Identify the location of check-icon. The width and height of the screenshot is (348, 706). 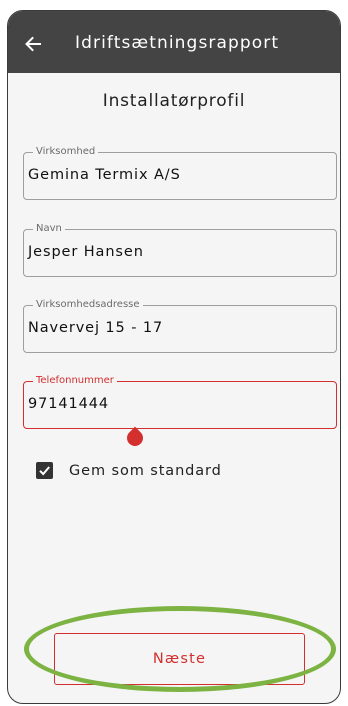
(44, 471).